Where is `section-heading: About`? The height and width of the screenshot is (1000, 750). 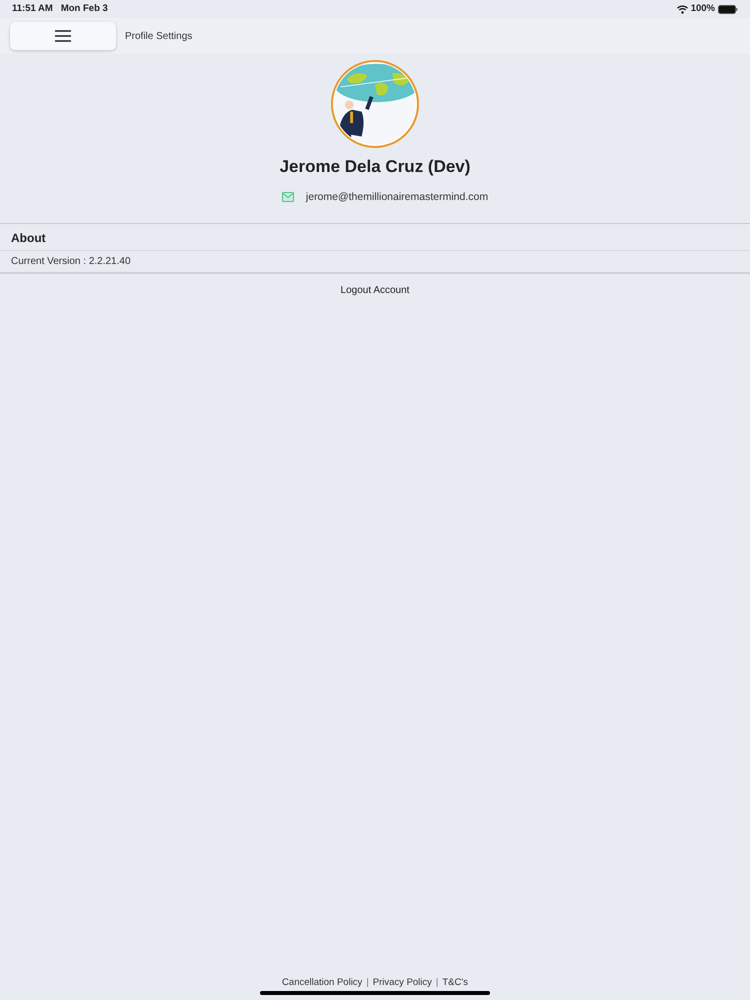 section-heading: About is located at coordinates (375, 238).